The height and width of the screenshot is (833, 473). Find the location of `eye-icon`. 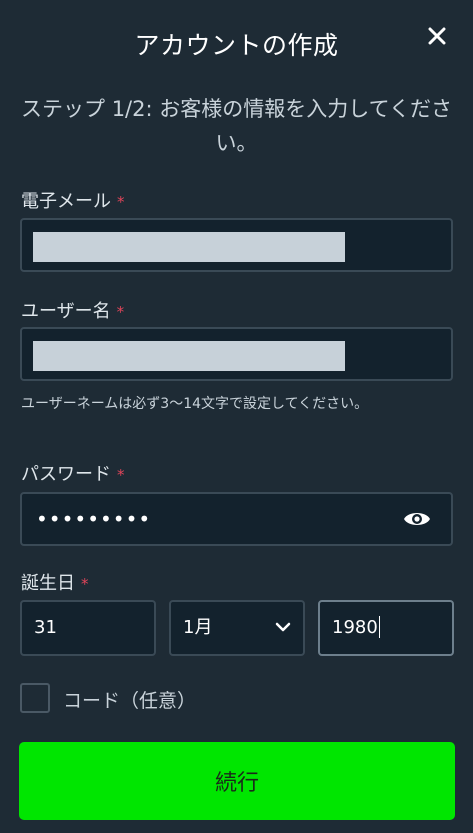

eye-icon is located at coordinates (417, 519).